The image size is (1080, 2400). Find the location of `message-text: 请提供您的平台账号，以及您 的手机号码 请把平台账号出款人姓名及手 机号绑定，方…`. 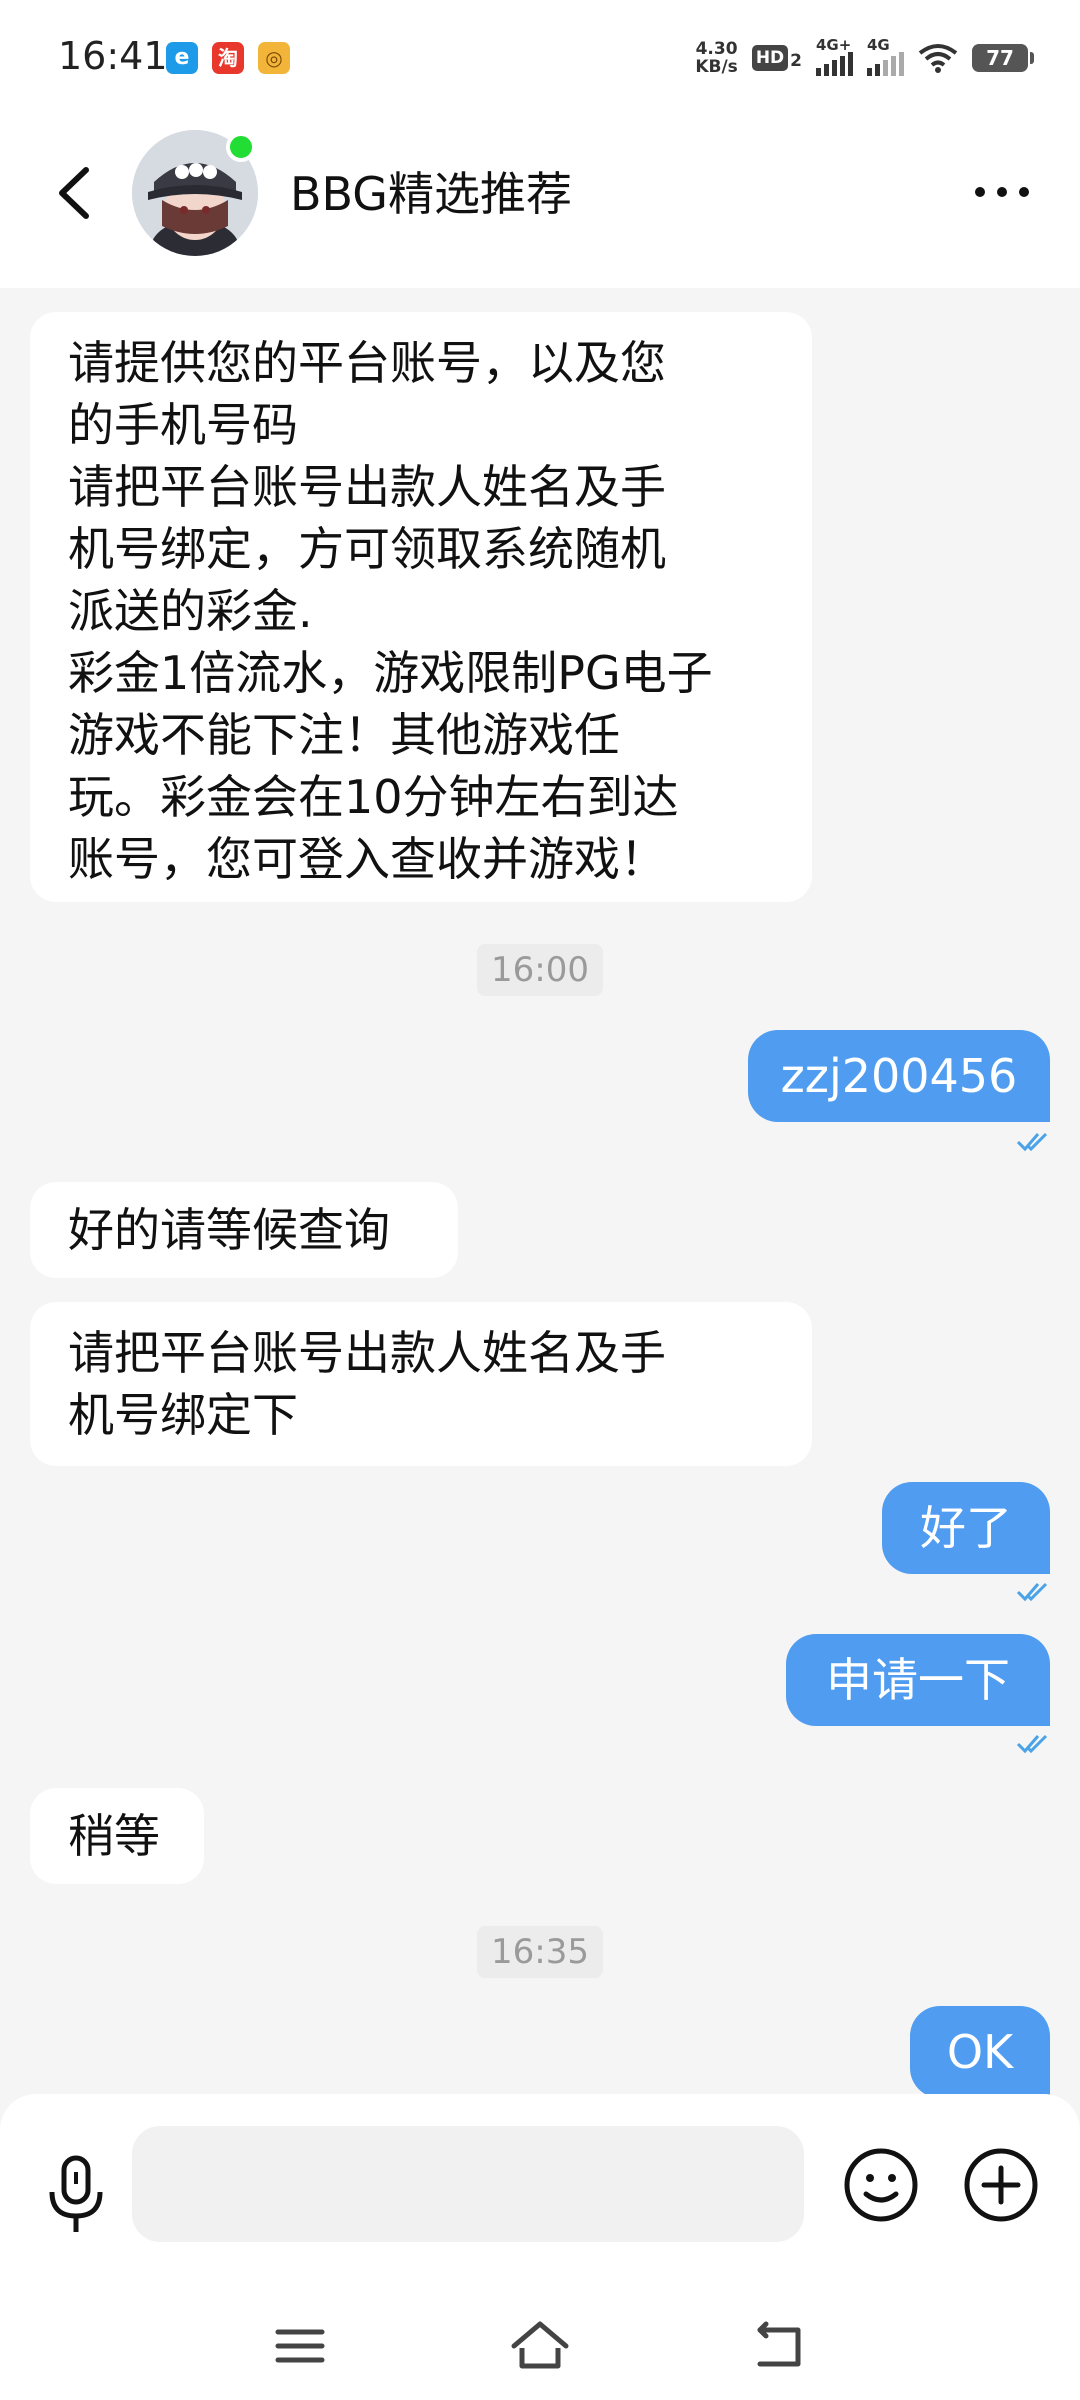

message-text: 请提供您的平台账号，以及您 的手机号码 请把平台账号出款人姓名及手 机号绑定，方… is located at coordinates (390, 611).